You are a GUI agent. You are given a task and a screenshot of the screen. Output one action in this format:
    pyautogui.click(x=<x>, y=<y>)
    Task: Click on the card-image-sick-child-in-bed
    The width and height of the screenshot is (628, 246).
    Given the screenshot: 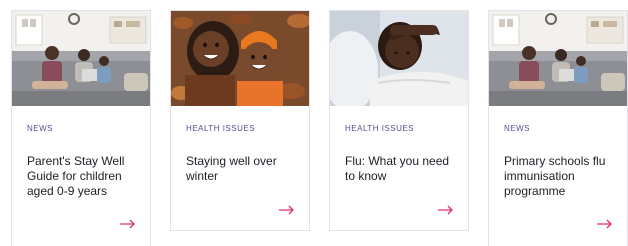 What is the action you would take?
    pyautogui.click(x=399, y=58)
    